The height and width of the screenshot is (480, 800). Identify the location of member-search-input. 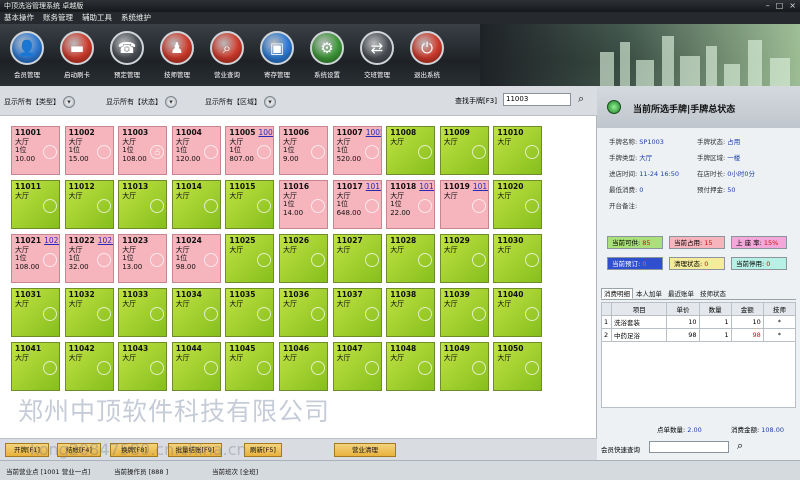
(689, 447).